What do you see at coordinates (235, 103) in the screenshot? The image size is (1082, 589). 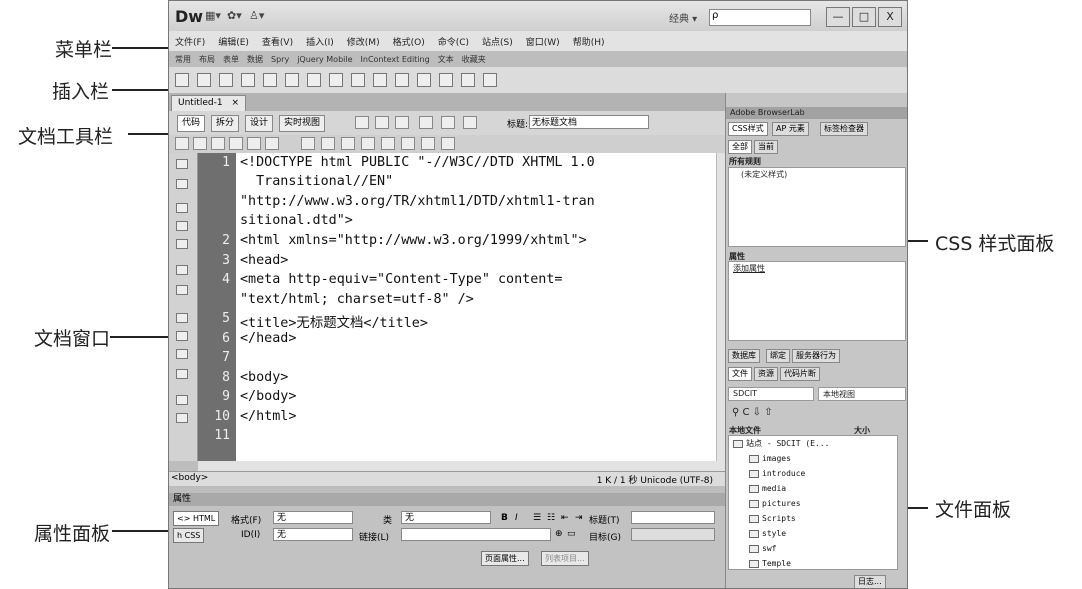 I see `close-icon: ×` at bounding box center [235, 103].